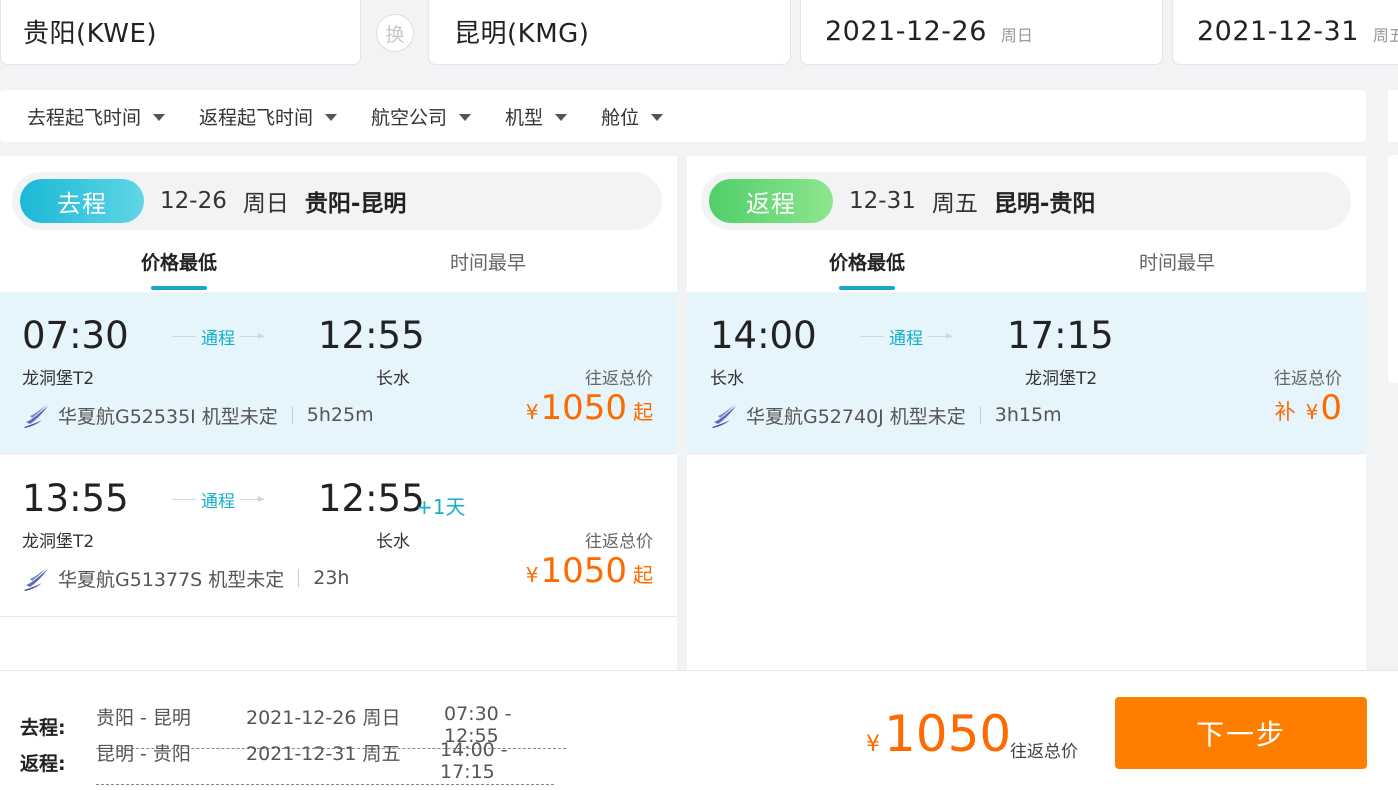 This screenshot has width=1398, height=790. Describe the element at coordinates (882, 201) in the screenshot. I see `inbound-date: 12-31` at that location.